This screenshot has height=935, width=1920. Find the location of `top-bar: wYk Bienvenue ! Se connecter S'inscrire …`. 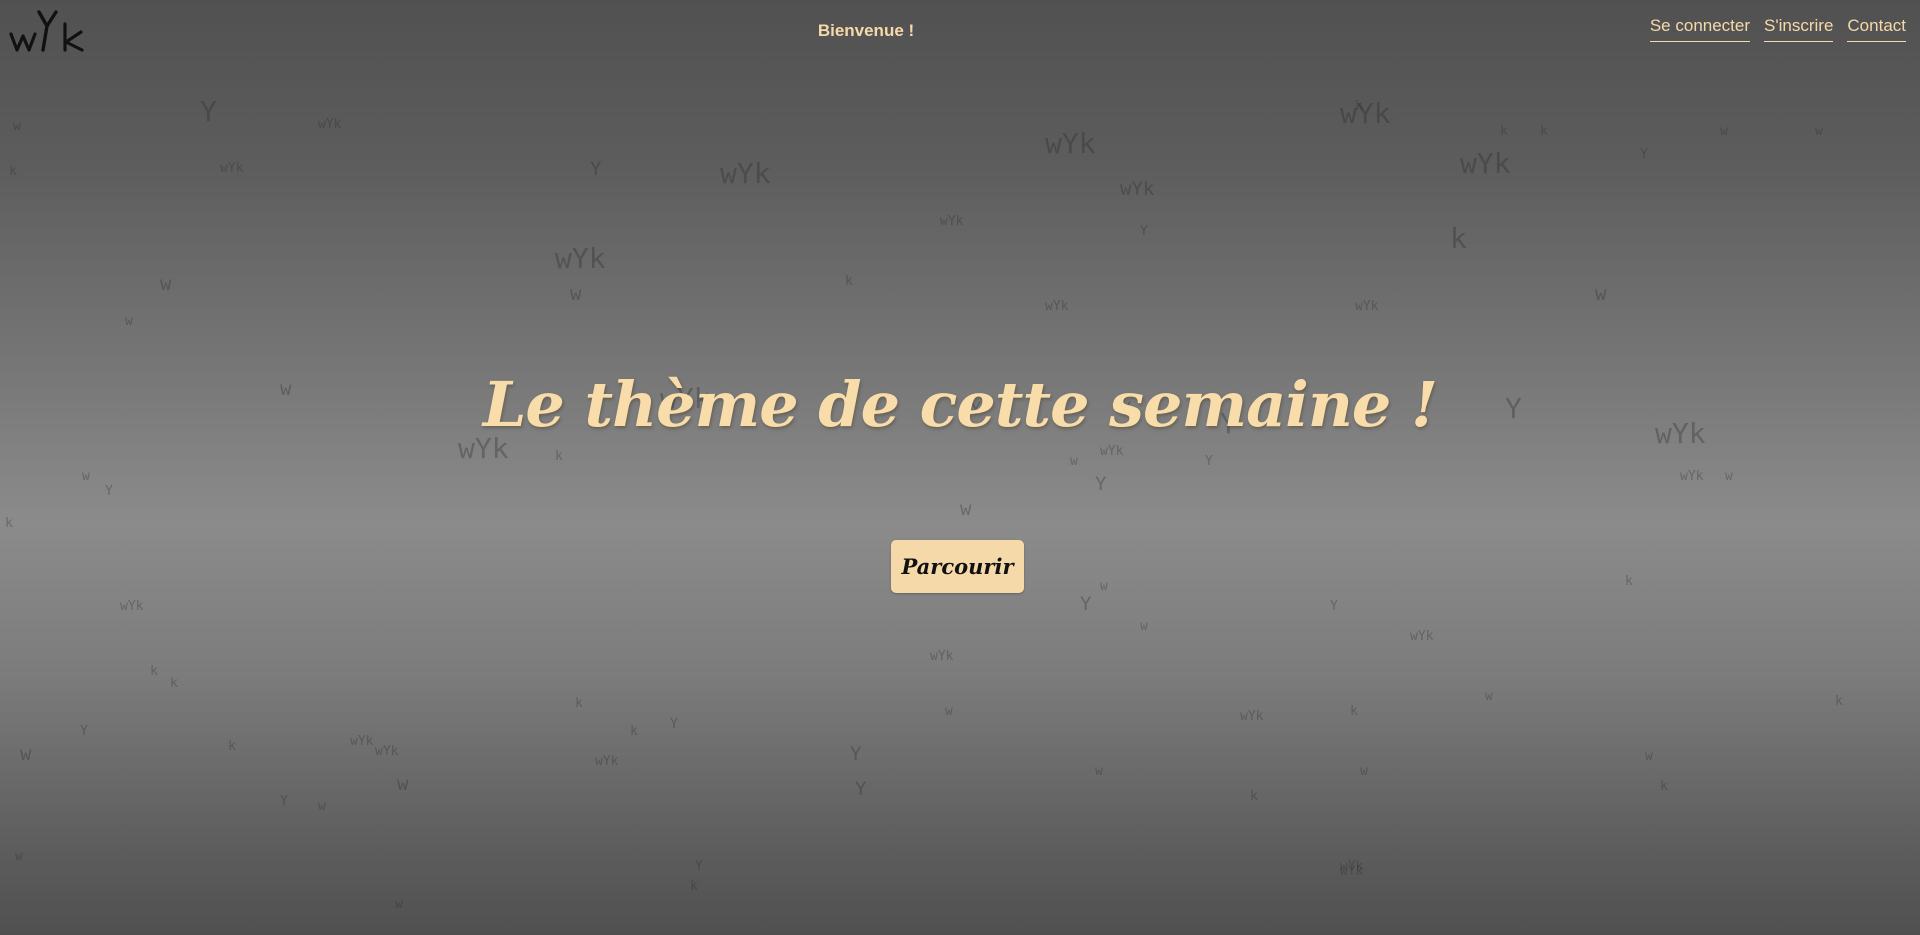

top-bar: wYk Bienvenue ! Se connecter S'inscrire … is located at coordinates (960, 31).